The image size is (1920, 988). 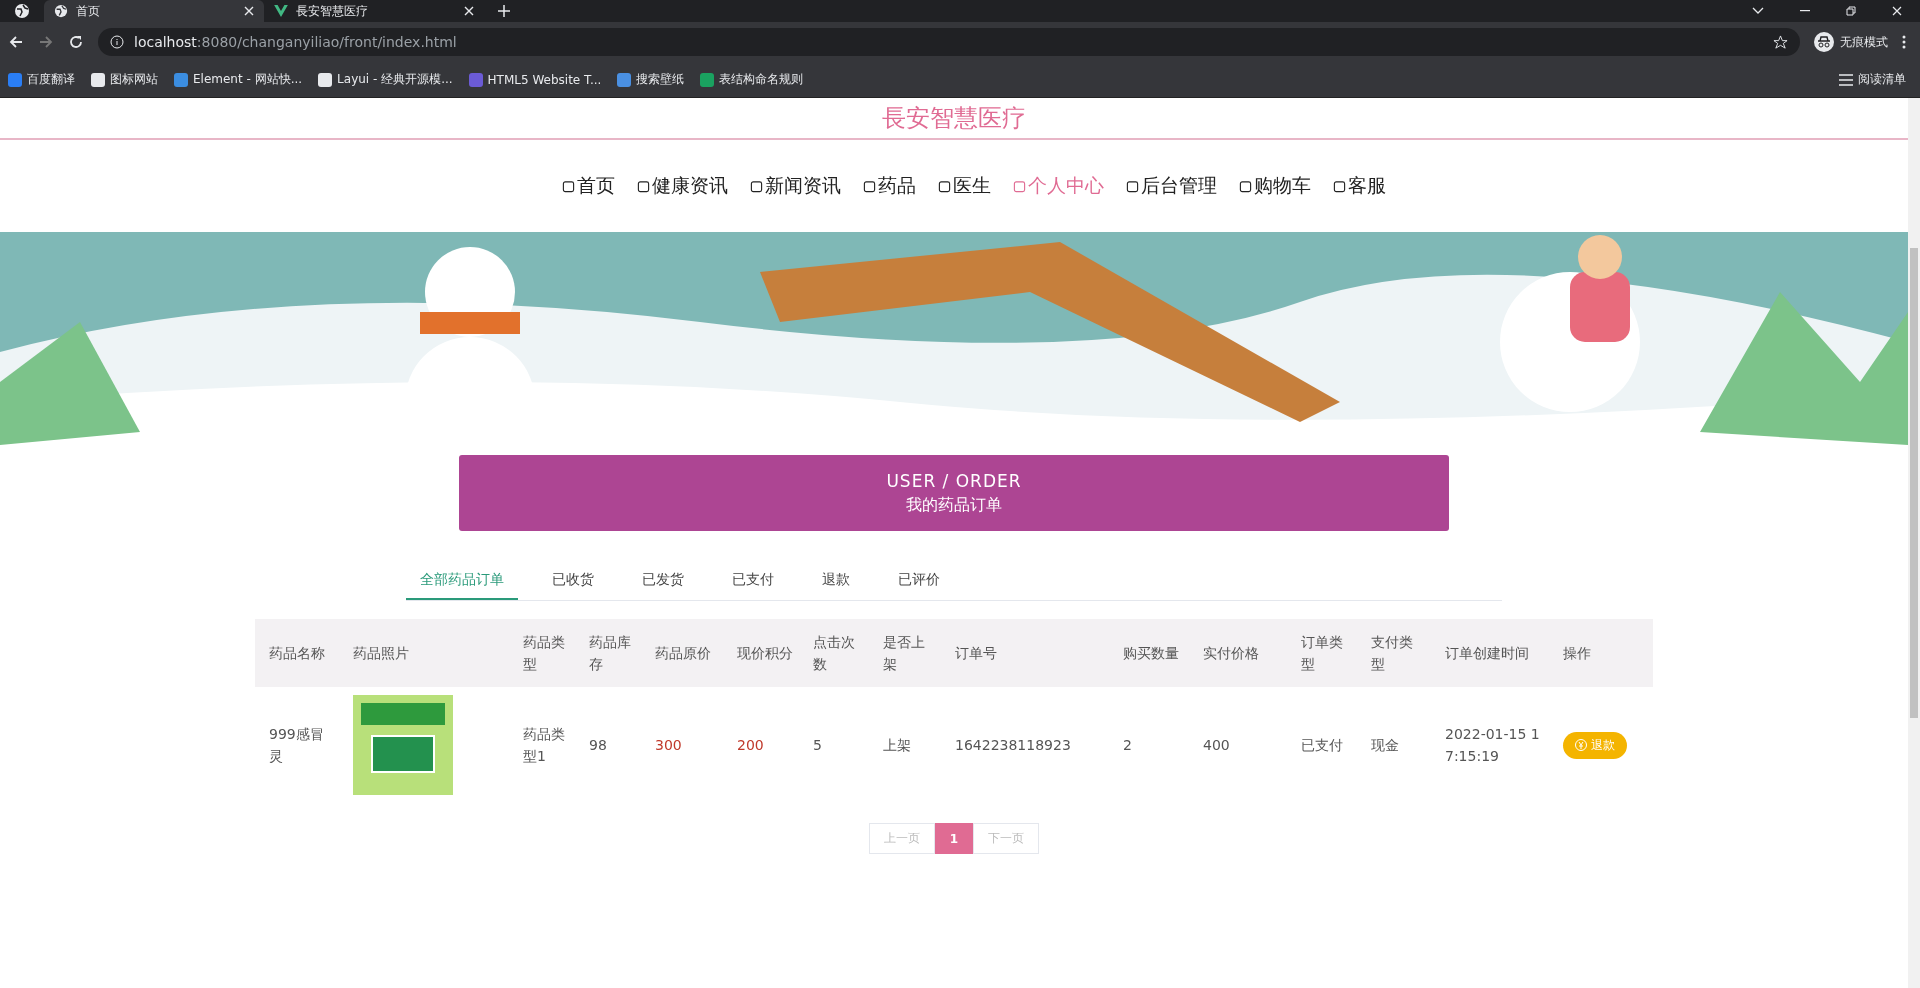 I want to click on column-header: 是否上架, so click(x=905, y=653).